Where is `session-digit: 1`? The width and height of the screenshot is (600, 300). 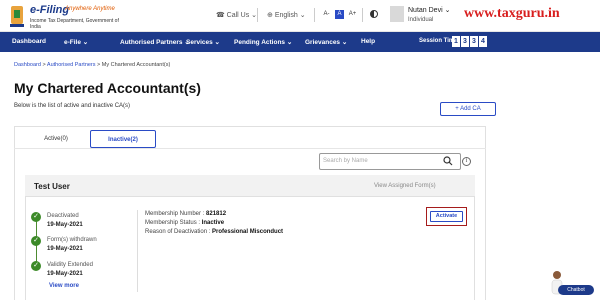
session-digit: 1 is located at coordinates (456, 41).